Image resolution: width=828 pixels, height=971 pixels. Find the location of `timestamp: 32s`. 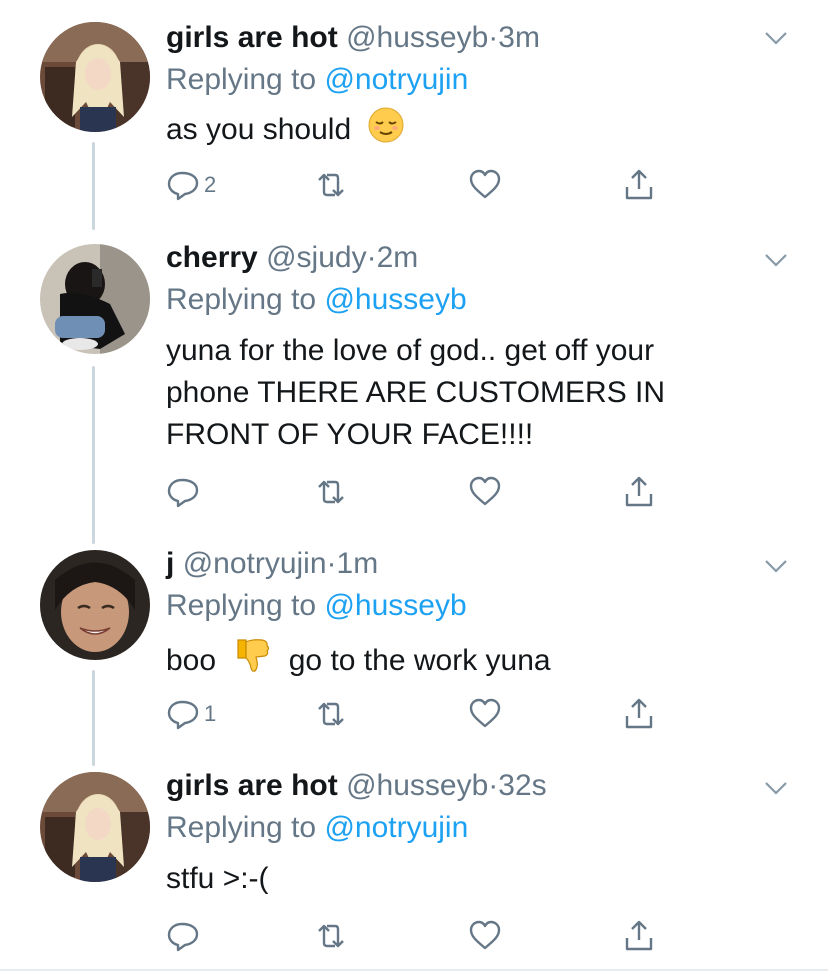

timestamp: 32s is located at coordinates (522, 785).